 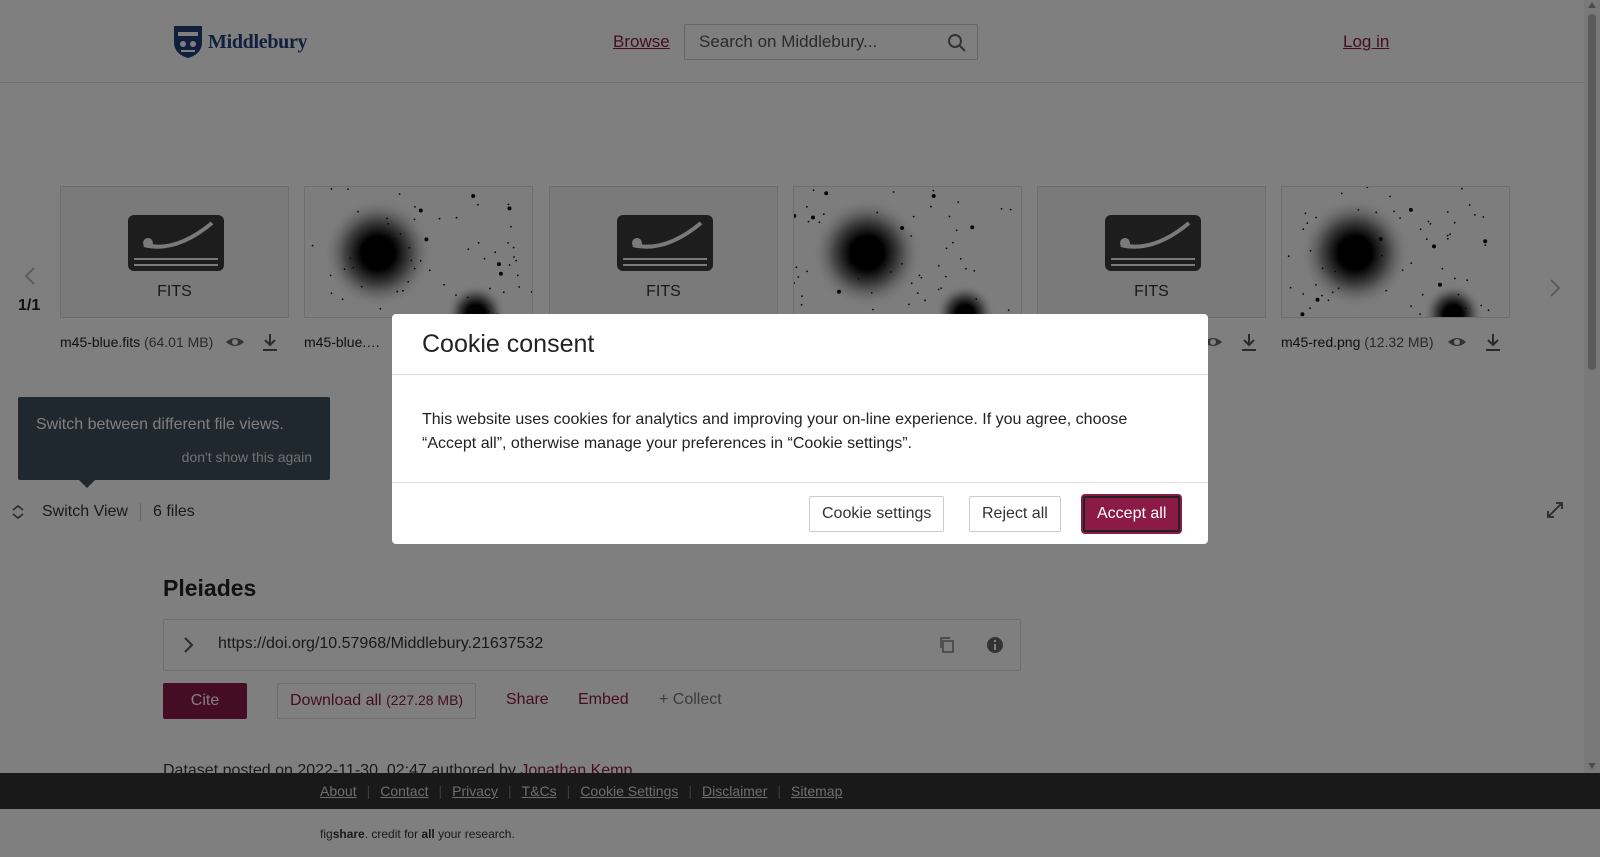 What do you see at coordinates (1015, 514) in the screenshot?
I see `reject-all-button: Reject all` at bounding box center [1015, 514].